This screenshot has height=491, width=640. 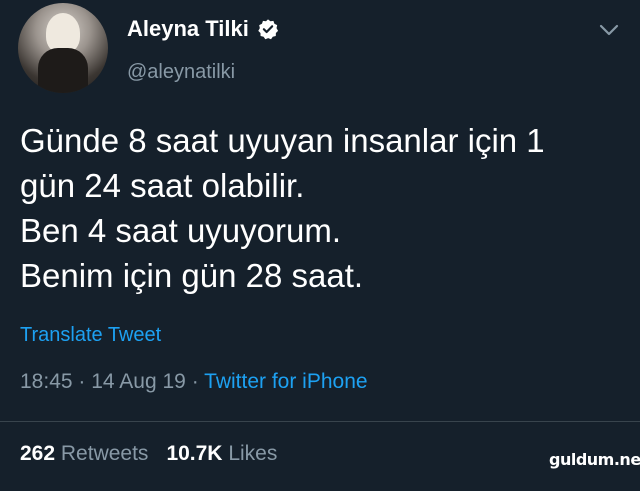 I want to click on avatar-body, so click(x=63, y=70).